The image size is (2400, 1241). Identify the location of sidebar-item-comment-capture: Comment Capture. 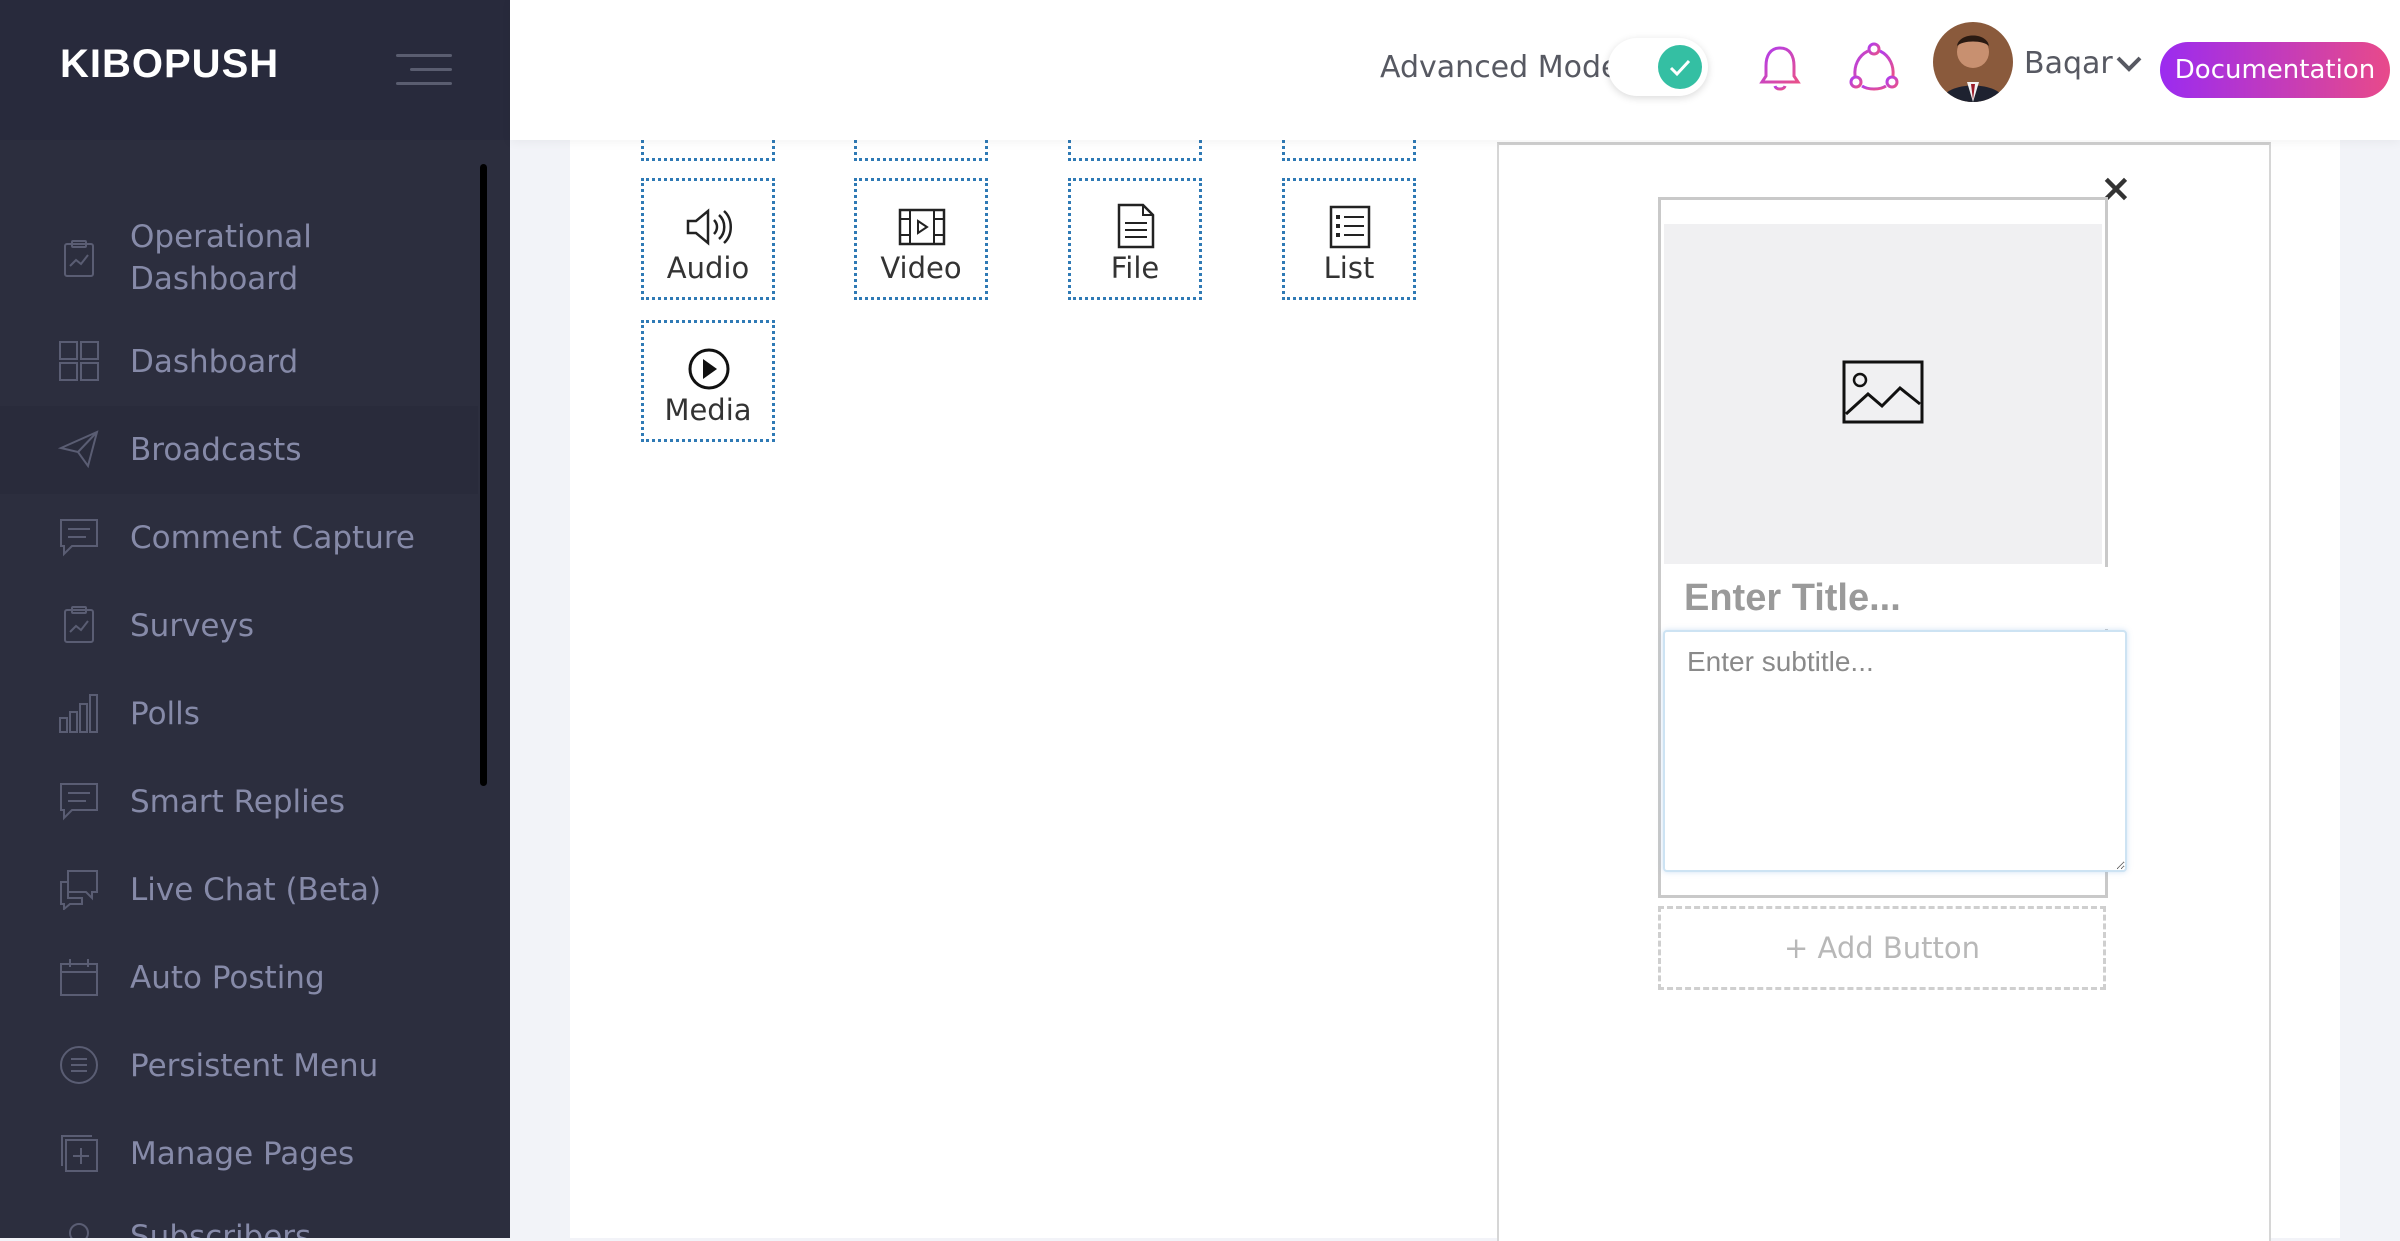
(239, 538).